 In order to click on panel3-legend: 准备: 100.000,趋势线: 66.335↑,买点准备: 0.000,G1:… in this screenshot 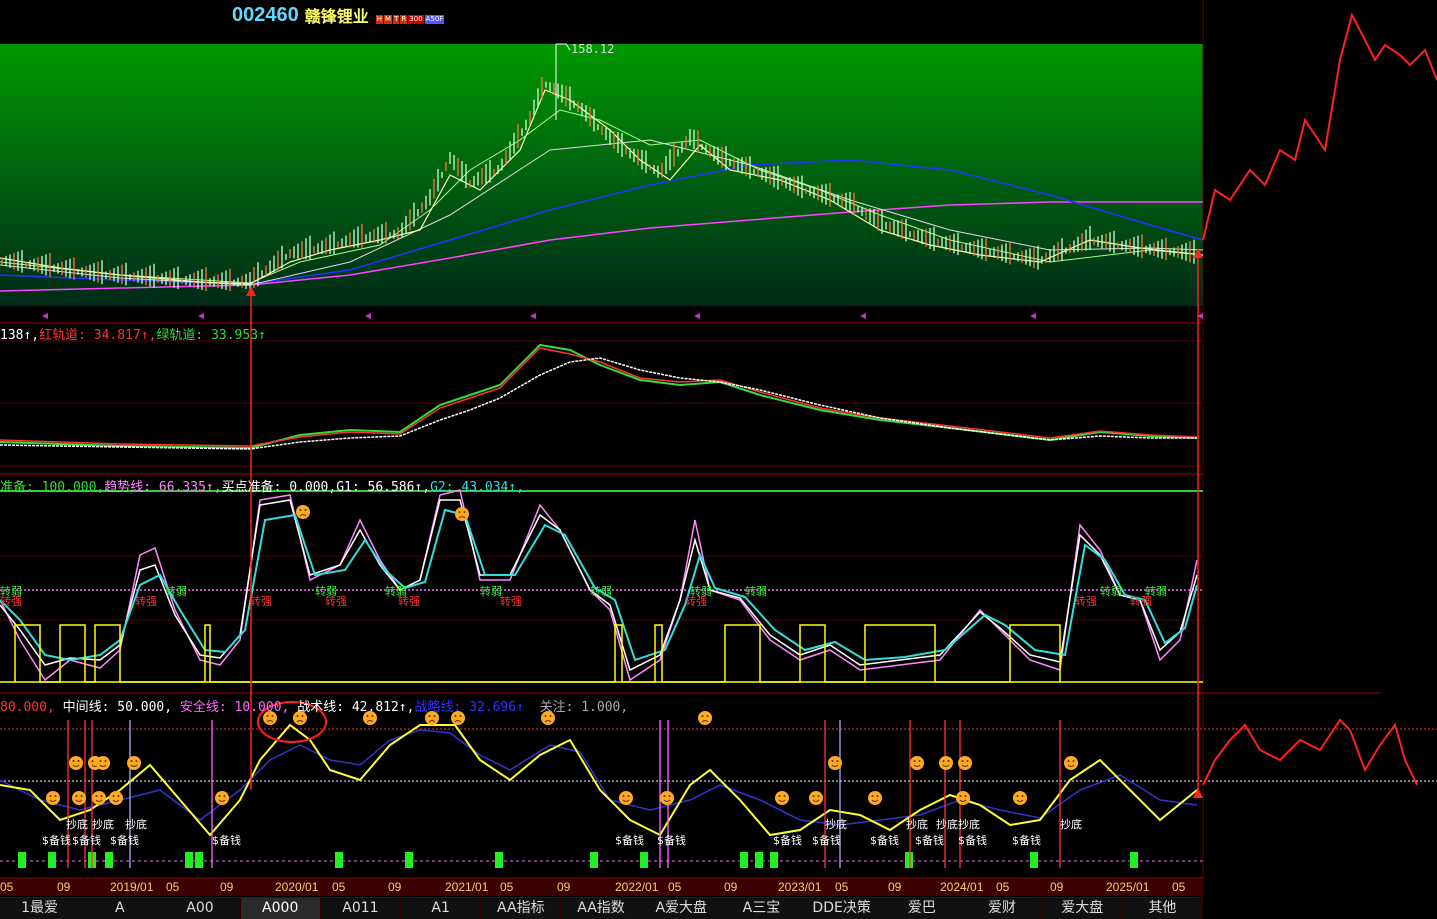, I will do `click(262, 485)`.